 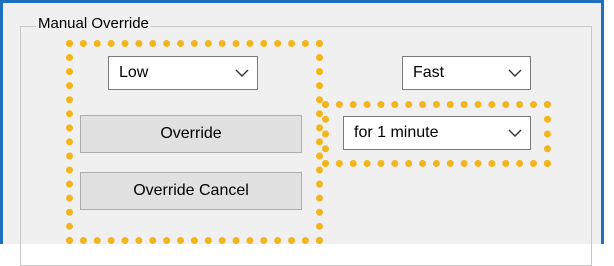 I want to click on duration-select: for 1 minute, so click(x=437, y=133).